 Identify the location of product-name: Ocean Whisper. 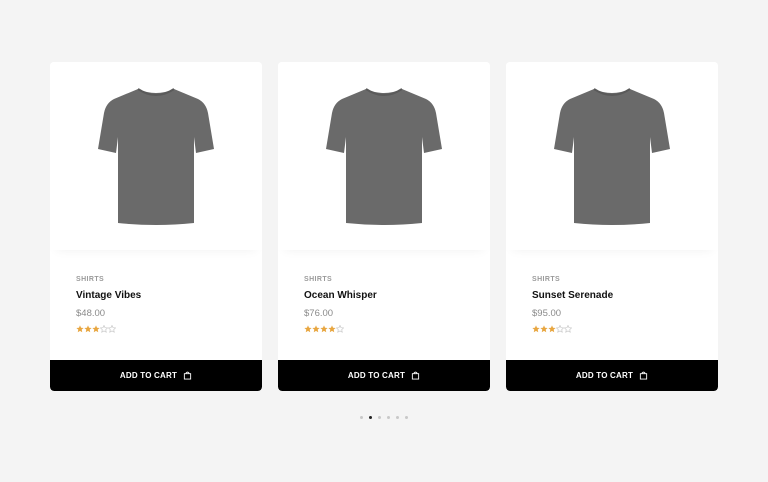
(387, 295).